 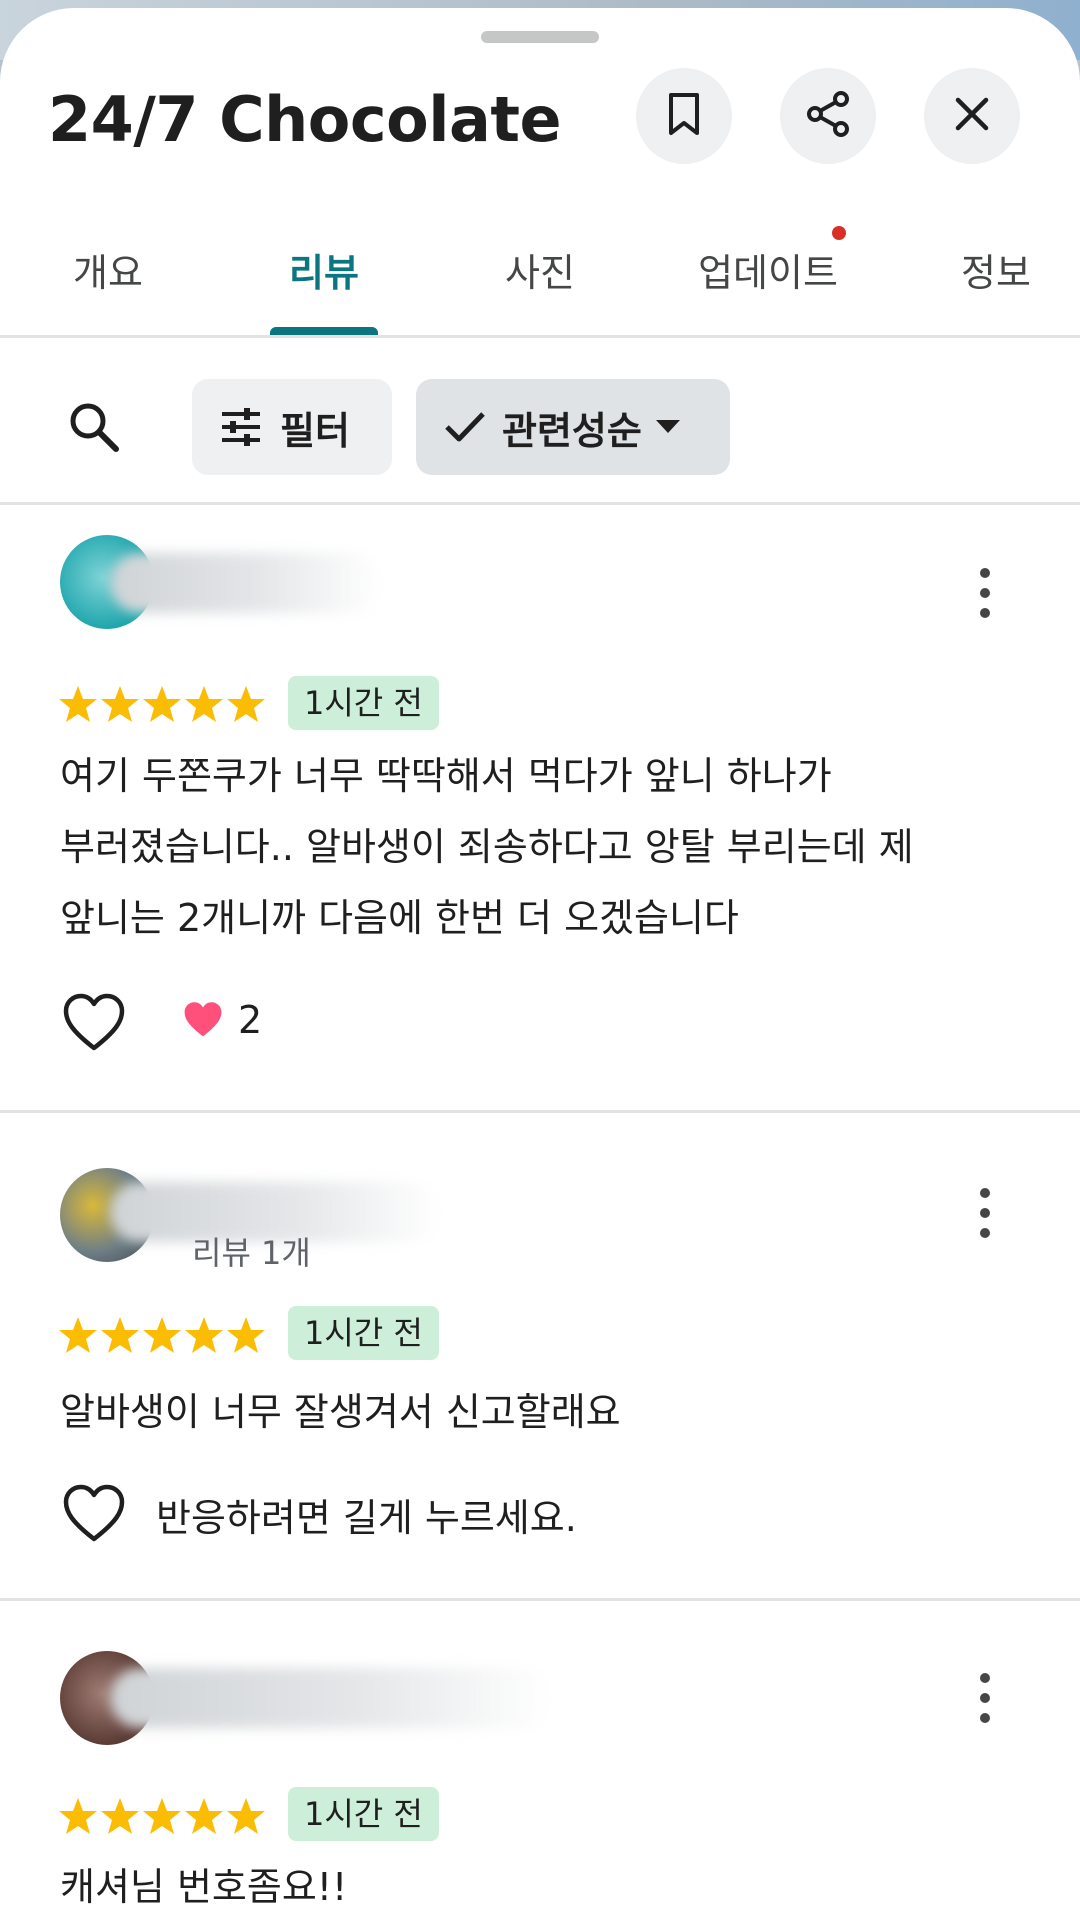 What do you see at coordinates (540, 336) in the screenshot?
I see `tab-divider` at bounding box center [540, 336].